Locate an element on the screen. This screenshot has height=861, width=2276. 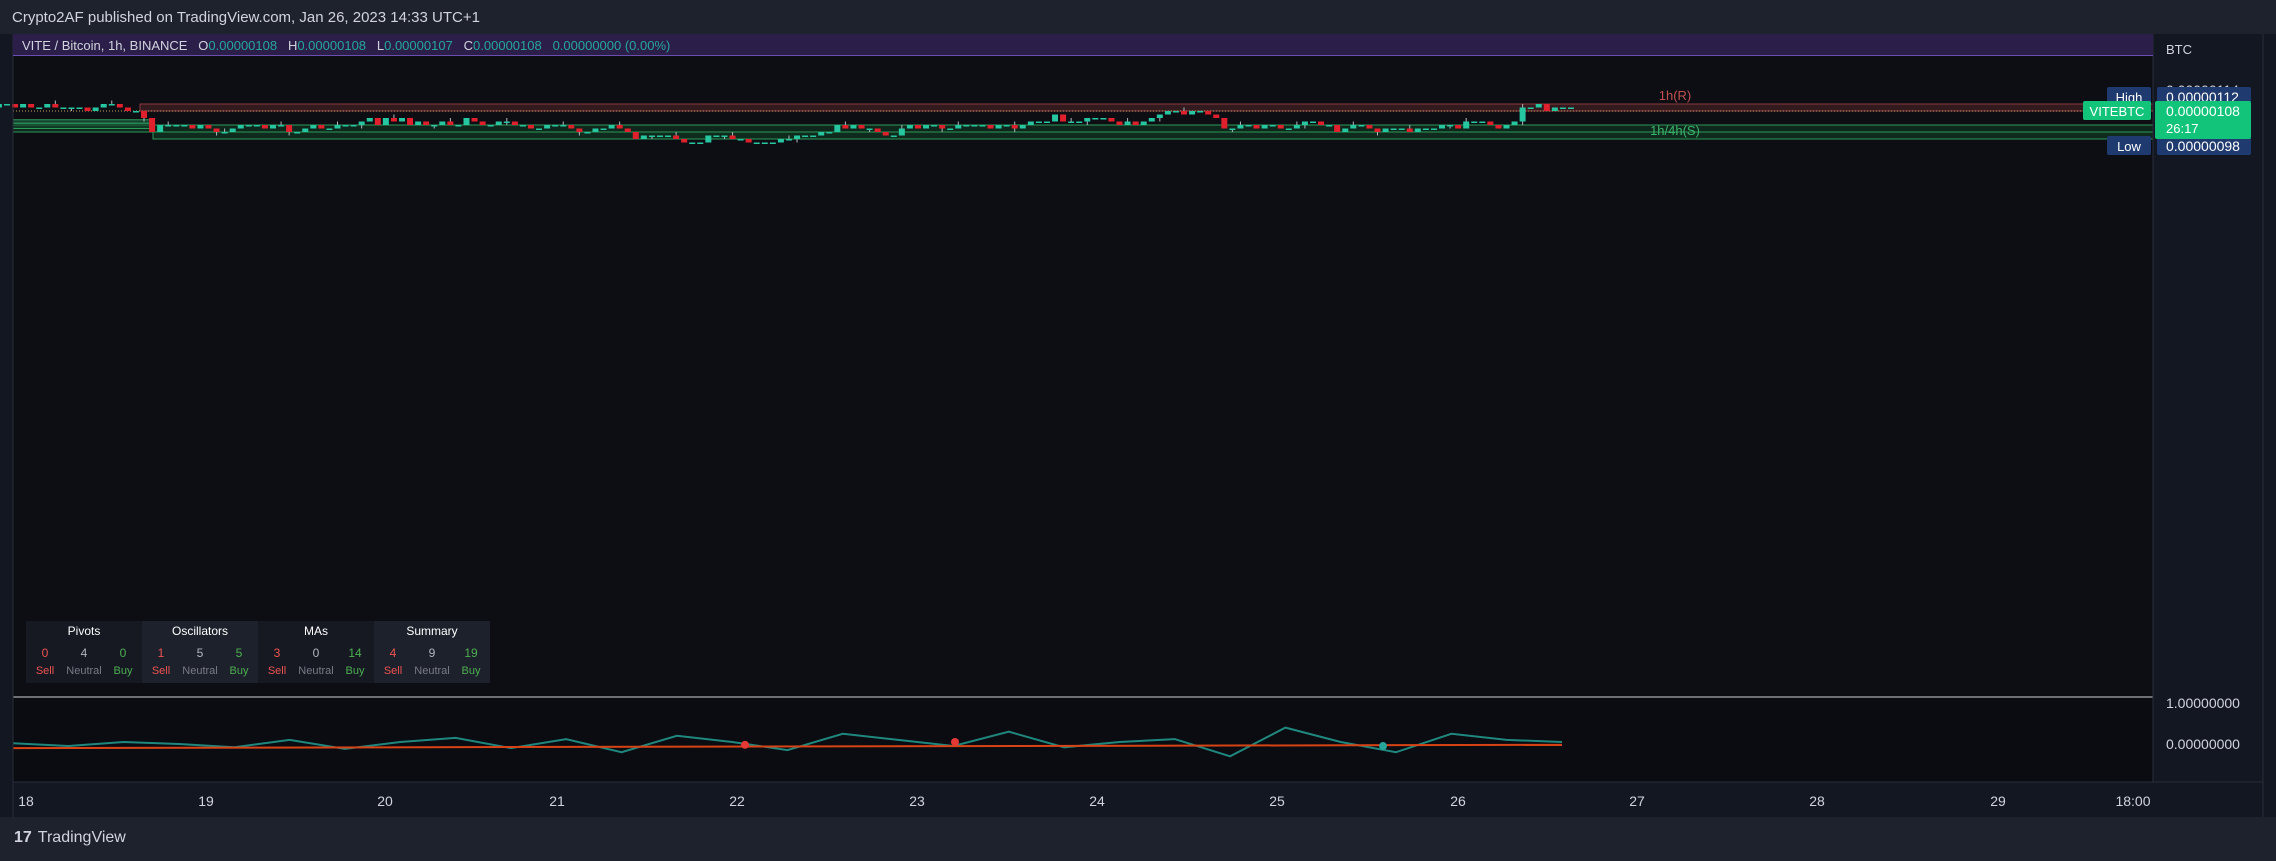
time-tick-label: 26 is located at coordinates (1458, 801).